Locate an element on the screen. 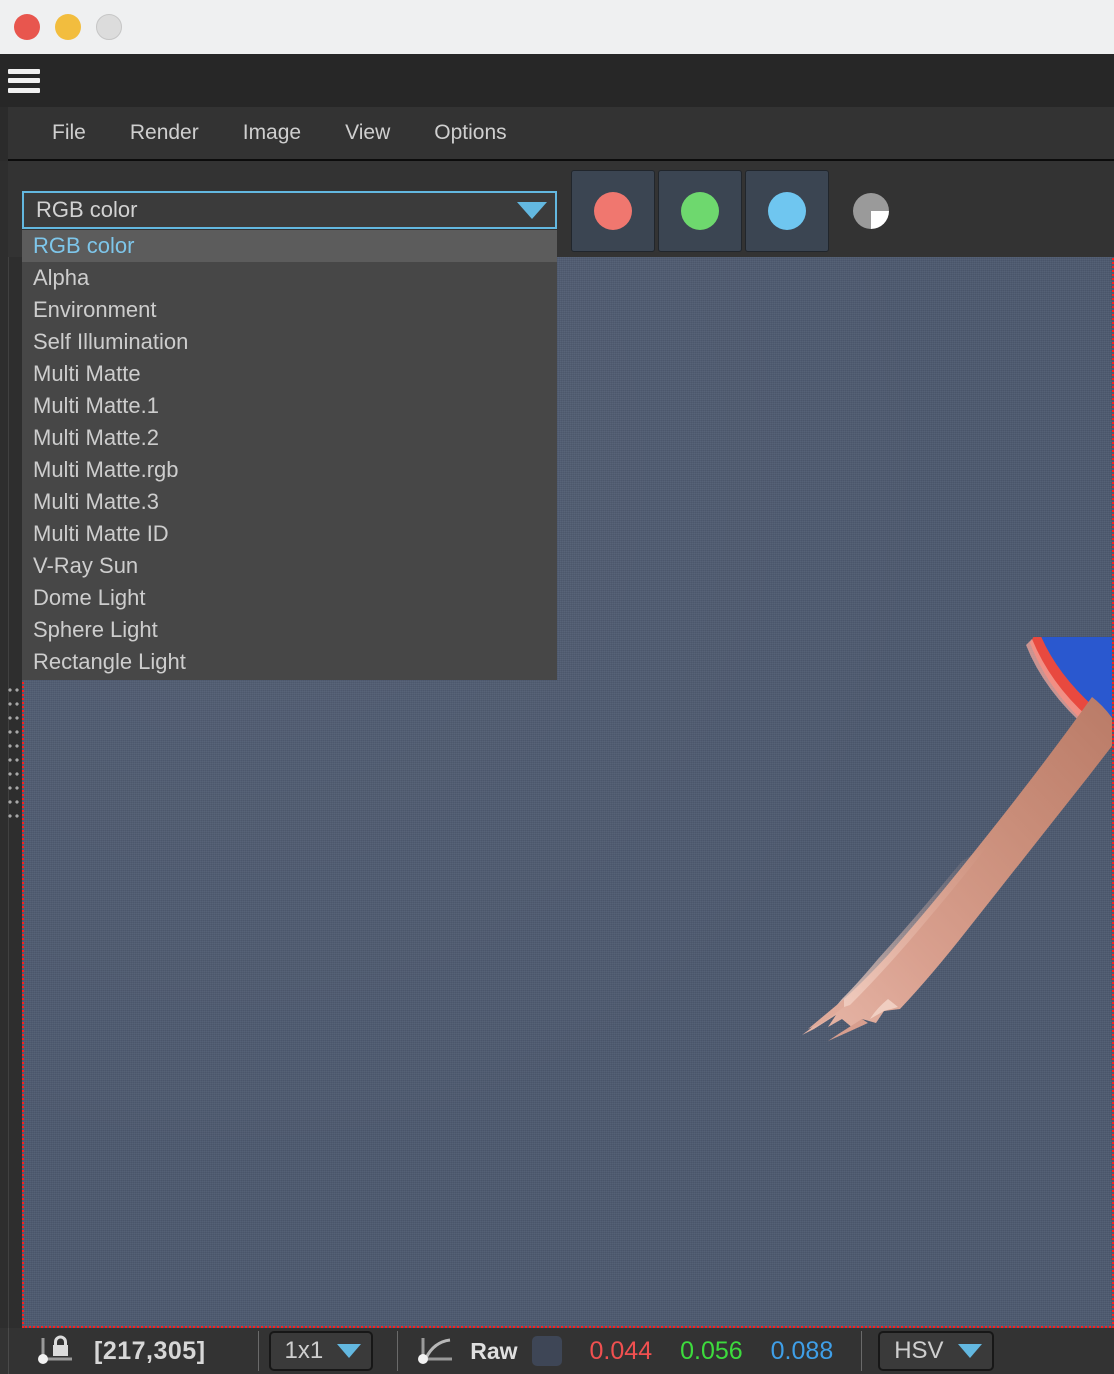 The image size is (1114, 1374). dropdown-option-multi-matte-id: Multi Matte ID is located at coordinates (289, 534).